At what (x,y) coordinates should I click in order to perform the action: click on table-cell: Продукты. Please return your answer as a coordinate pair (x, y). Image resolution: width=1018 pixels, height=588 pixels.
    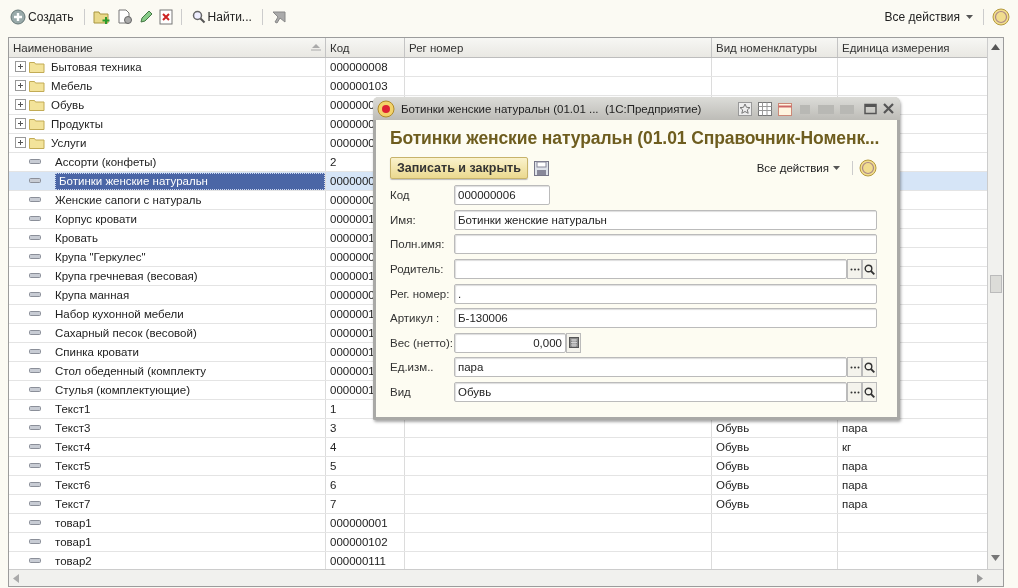
    Looking at the image, I should click on (77, 124).